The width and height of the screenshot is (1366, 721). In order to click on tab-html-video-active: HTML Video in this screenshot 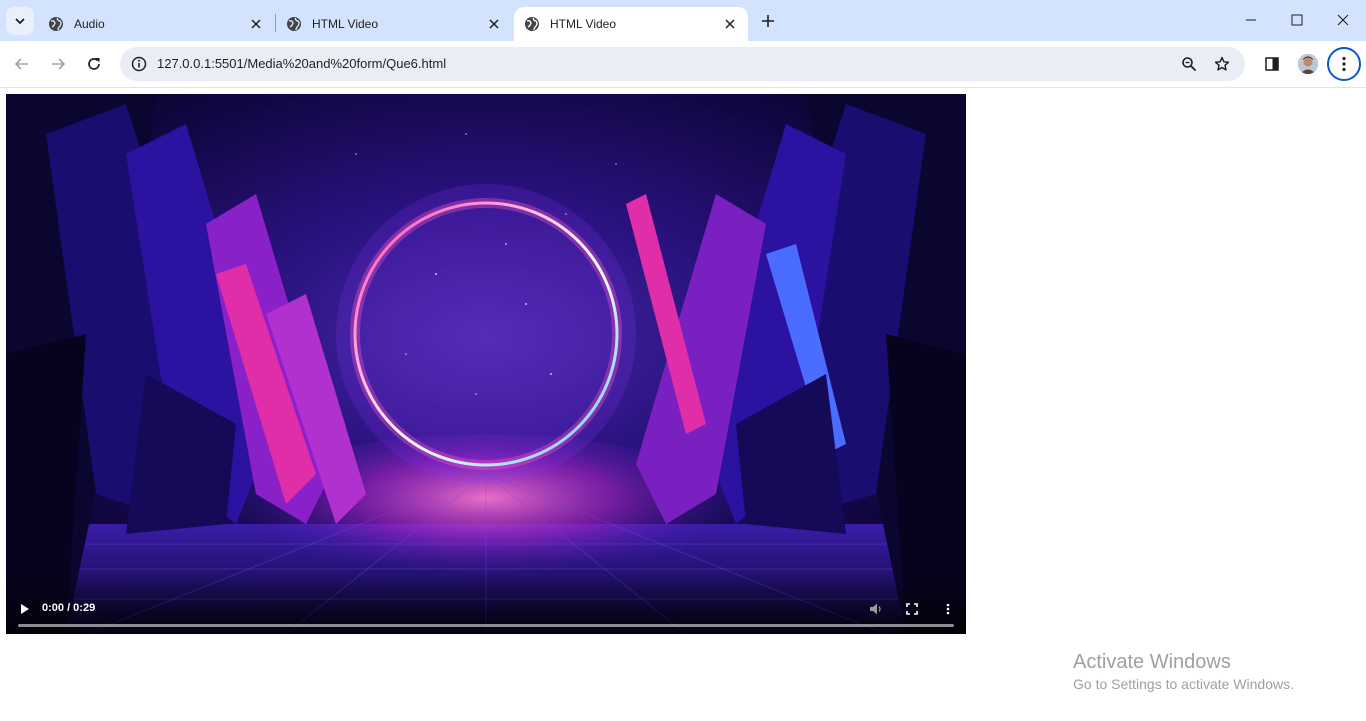, I will do `click(631, 24)`.